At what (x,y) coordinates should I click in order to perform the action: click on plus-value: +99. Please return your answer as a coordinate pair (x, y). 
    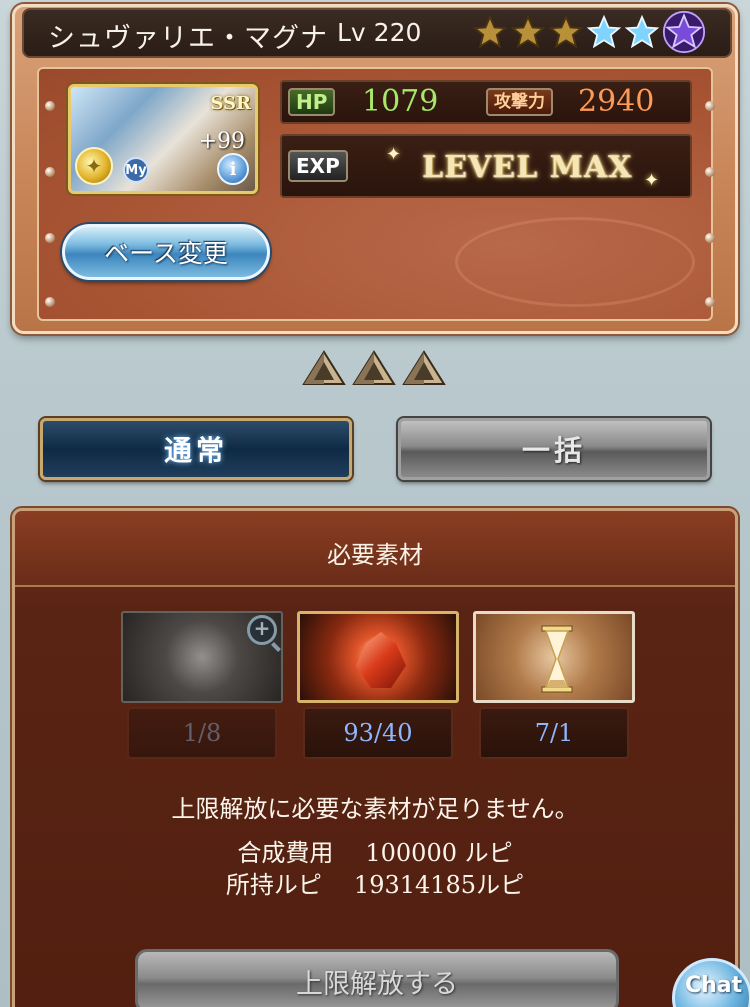
    Looking at the image, I should click on (221, 141).